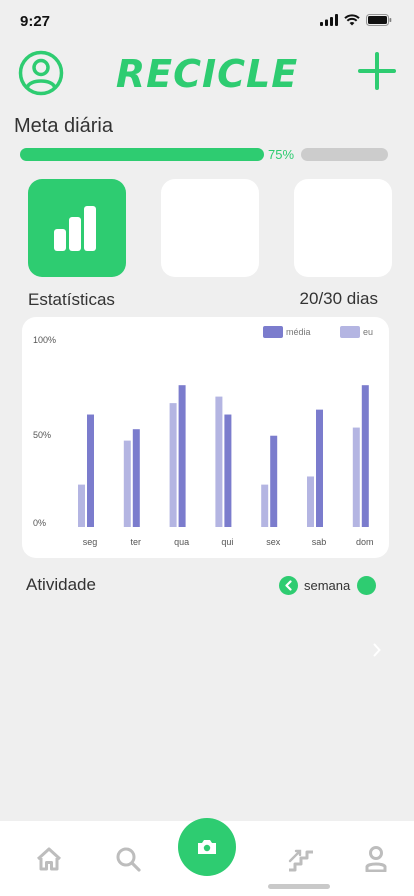 The height and width of the screenshot is (896, 414). I want to click on tab-search, so click(128, 859).